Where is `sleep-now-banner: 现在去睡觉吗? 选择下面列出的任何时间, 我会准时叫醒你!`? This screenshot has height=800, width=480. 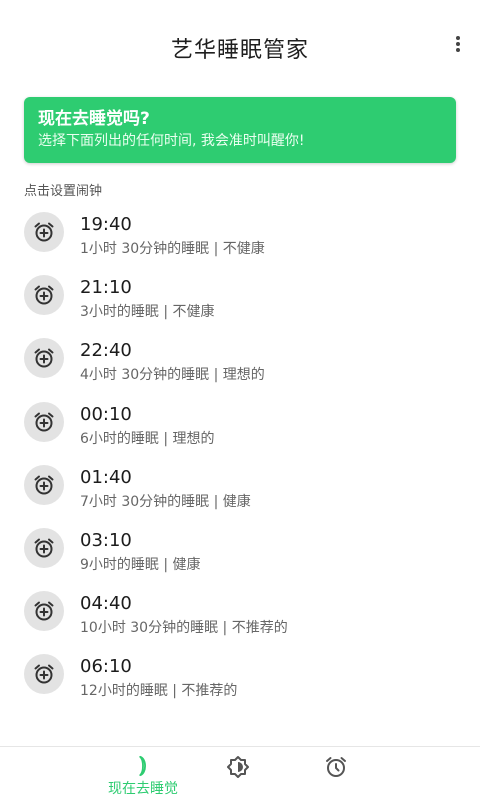
sleep-now-banner: 现在去睡觉吗? 选择下面列出的任何时间, 我会准时叫醒你! is located at coordinates (240, 130).